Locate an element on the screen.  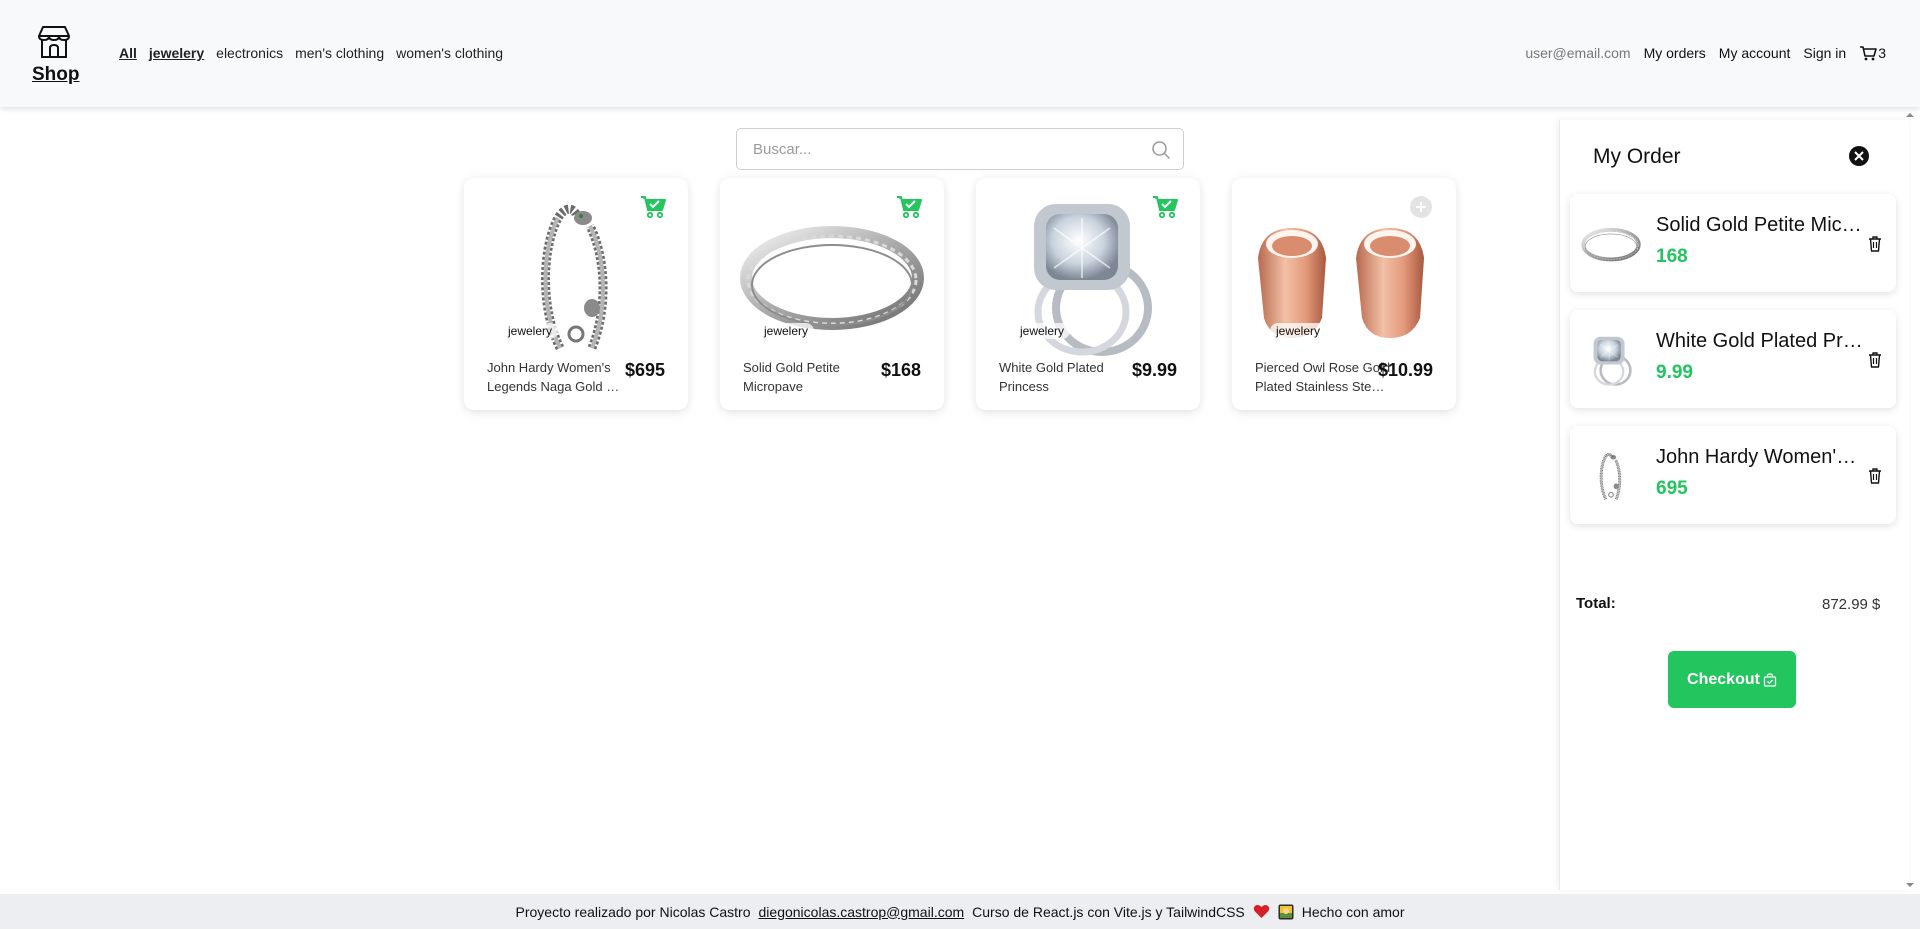
order-item-name: White Gold Plated Princess is located at coordinates (1761, 341).